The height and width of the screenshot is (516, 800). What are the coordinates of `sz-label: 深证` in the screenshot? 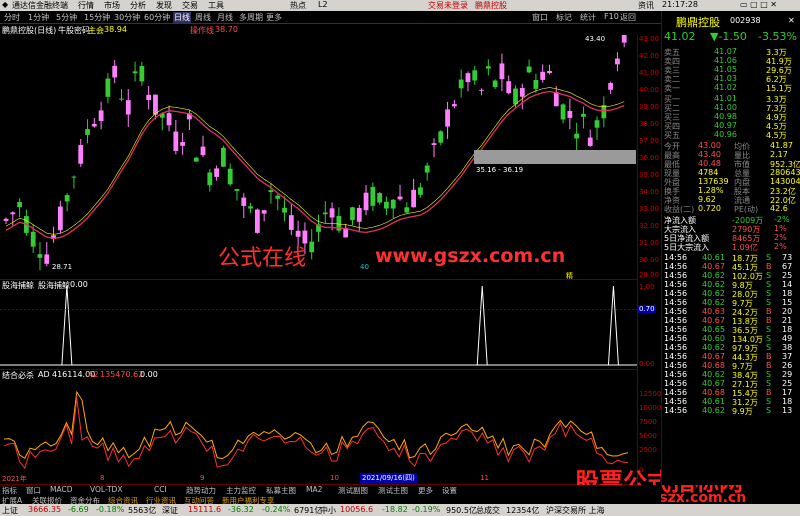 It's located at (170, 510).